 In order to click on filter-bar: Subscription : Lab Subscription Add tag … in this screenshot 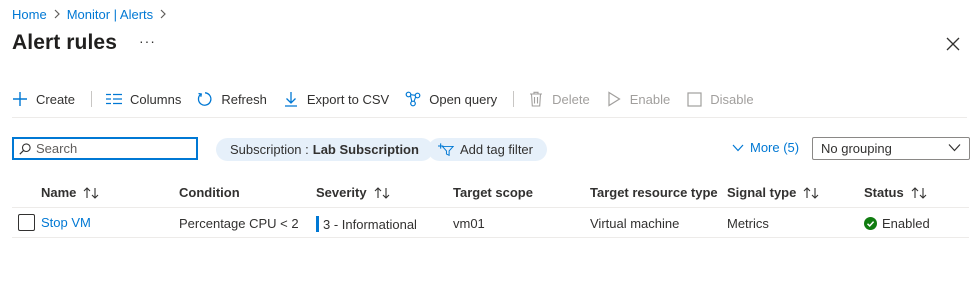, I will do `click(491, 149)`.